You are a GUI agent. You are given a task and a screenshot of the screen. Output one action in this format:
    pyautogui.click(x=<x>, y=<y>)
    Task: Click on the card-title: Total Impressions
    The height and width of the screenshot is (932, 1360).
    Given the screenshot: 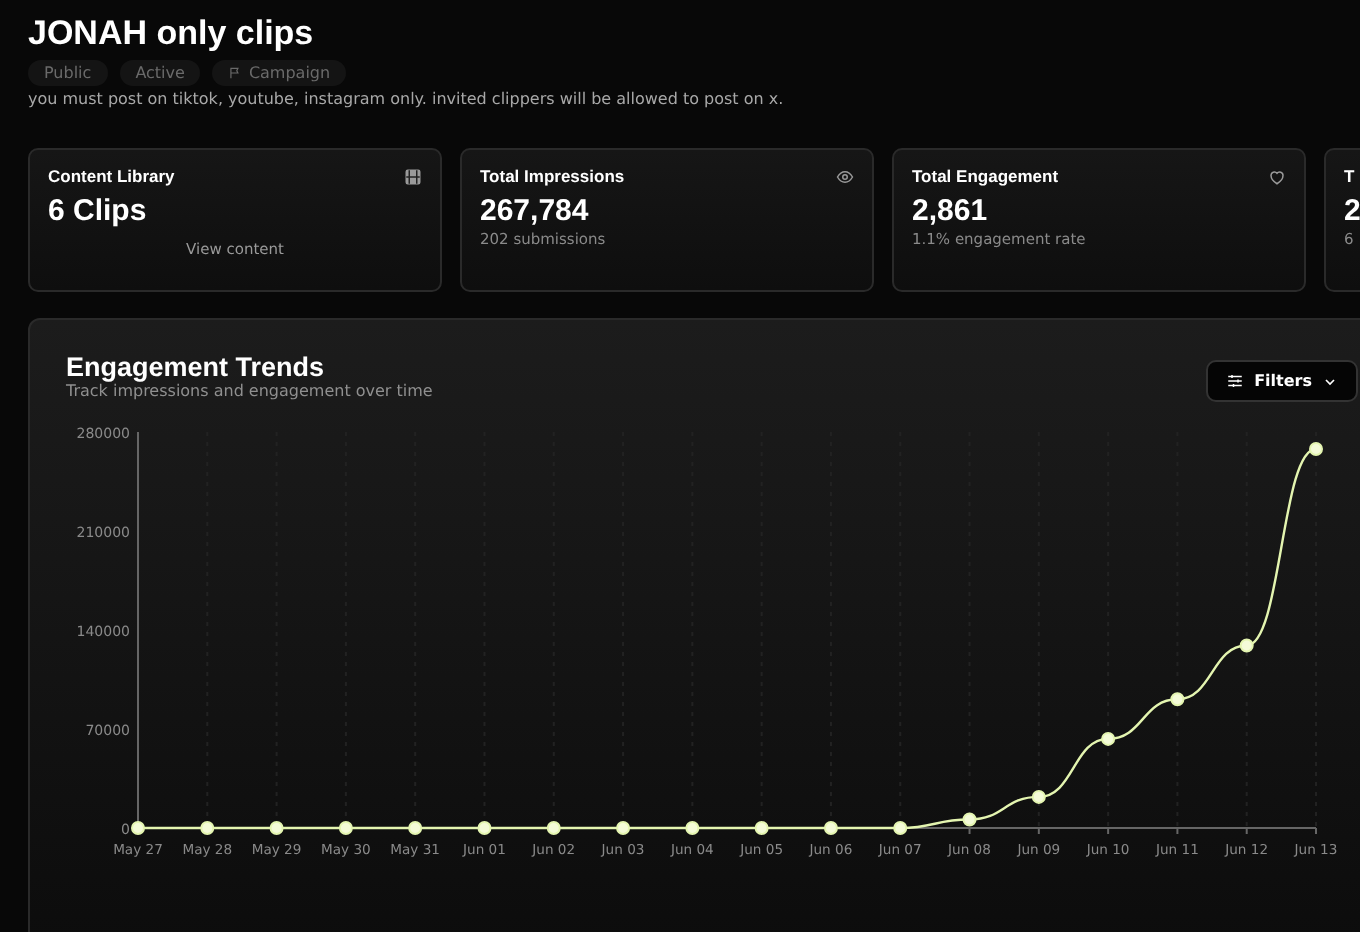 What is the action you would take?
    pyautogui.click(x=552, y=176)
    